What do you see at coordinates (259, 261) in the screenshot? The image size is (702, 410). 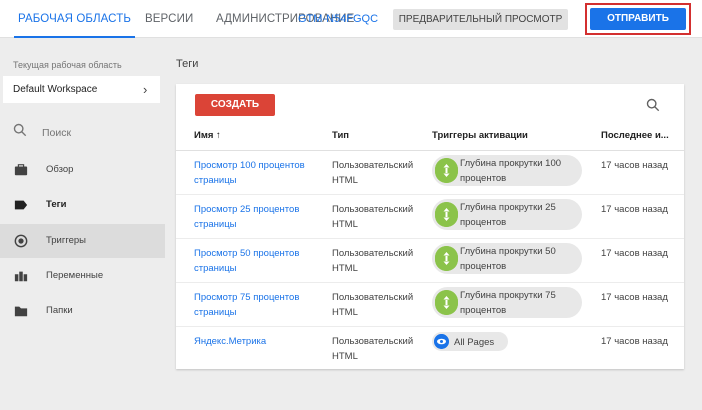 I see `tag-name-link: Просмотр 50 процентов страницы` at bounding box center [259, 261].